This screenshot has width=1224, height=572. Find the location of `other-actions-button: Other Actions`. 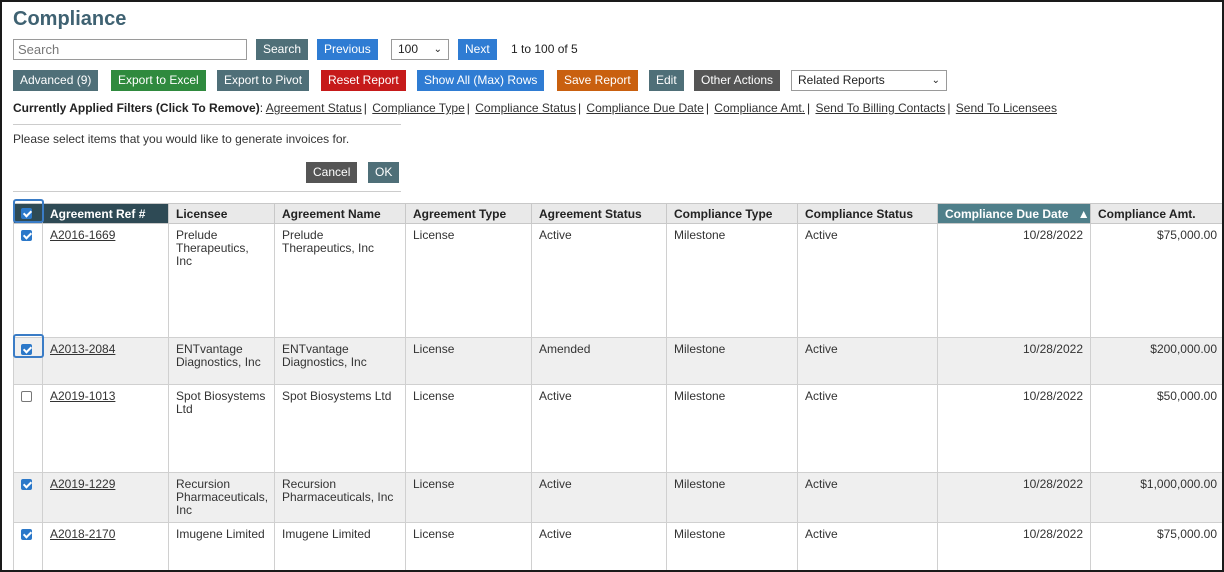

other-actions-button: Other Actions is located at coordinates (737, 80).